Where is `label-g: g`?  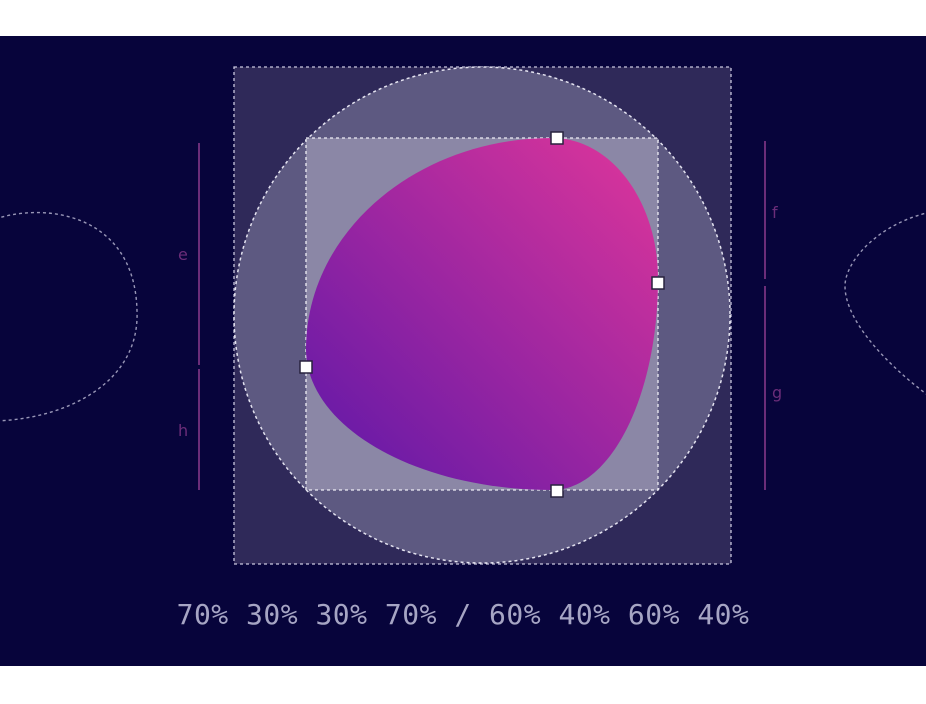
label-g: g is located at coordinates (777, 392).